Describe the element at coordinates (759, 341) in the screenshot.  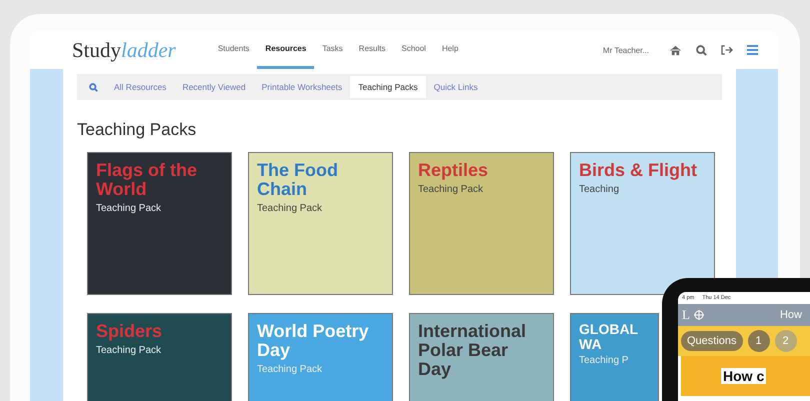
I see `question-number-button: 1` at that location.